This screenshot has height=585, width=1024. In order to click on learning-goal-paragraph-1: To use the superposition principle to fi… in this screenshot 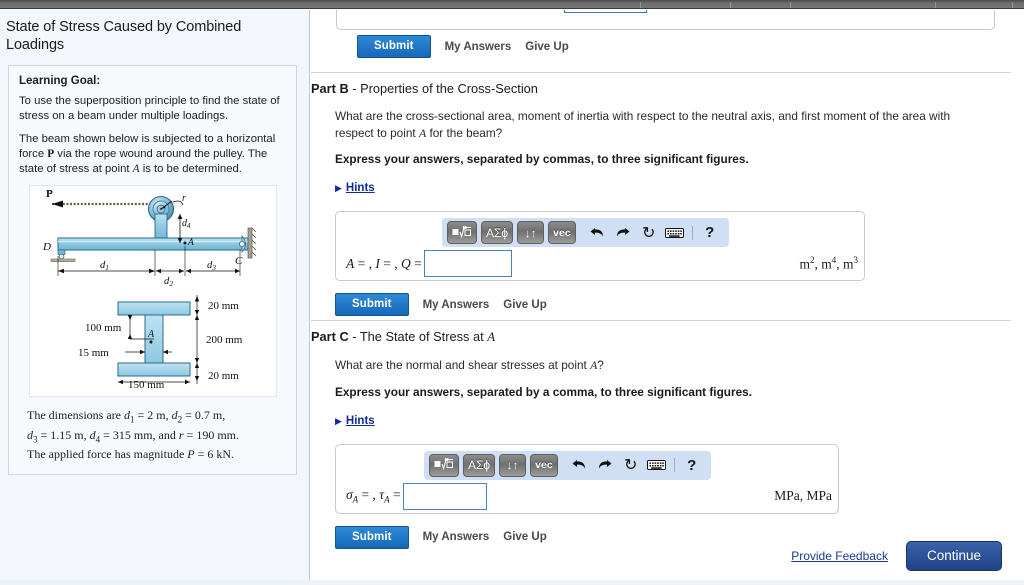, I will do `click(149, 109)`.